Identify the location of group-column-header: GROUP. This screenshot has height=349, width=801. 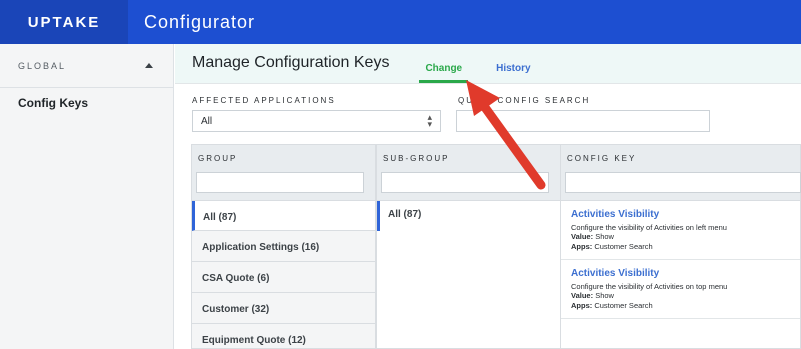
(283, 173).